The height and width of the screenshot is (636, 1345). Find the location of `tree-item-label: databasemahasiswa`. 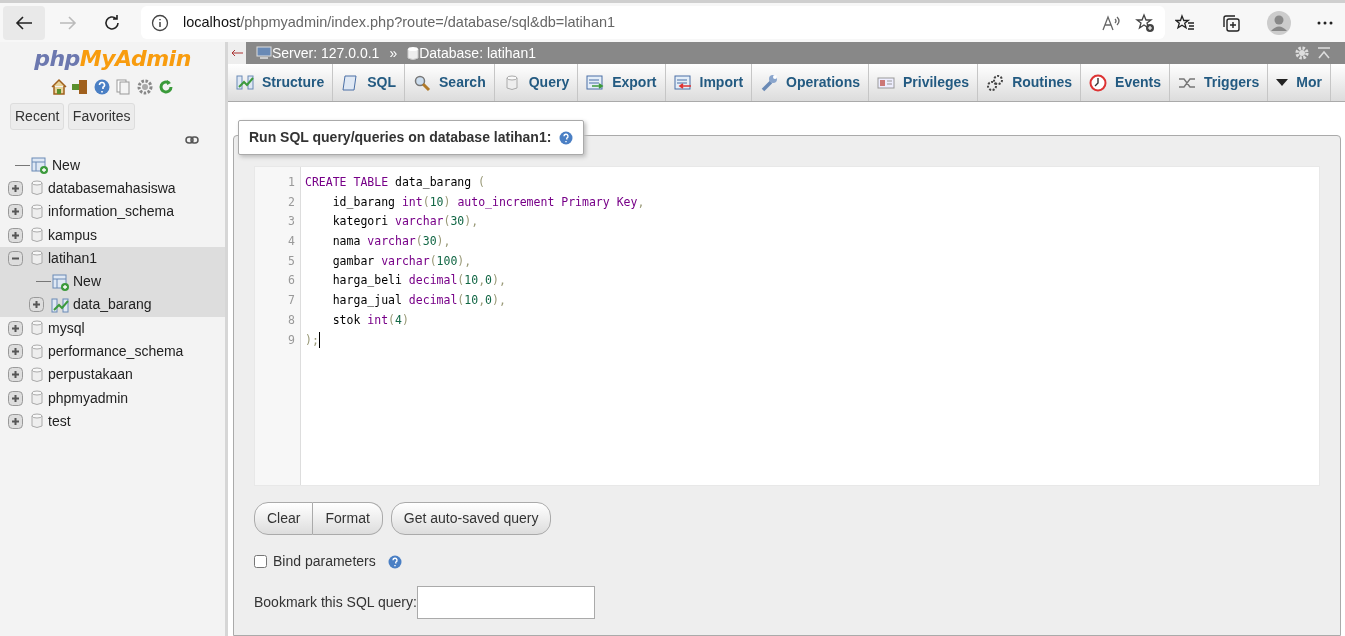

tree-item-label: databasemahasiswa is located at coordinates (112, 188).